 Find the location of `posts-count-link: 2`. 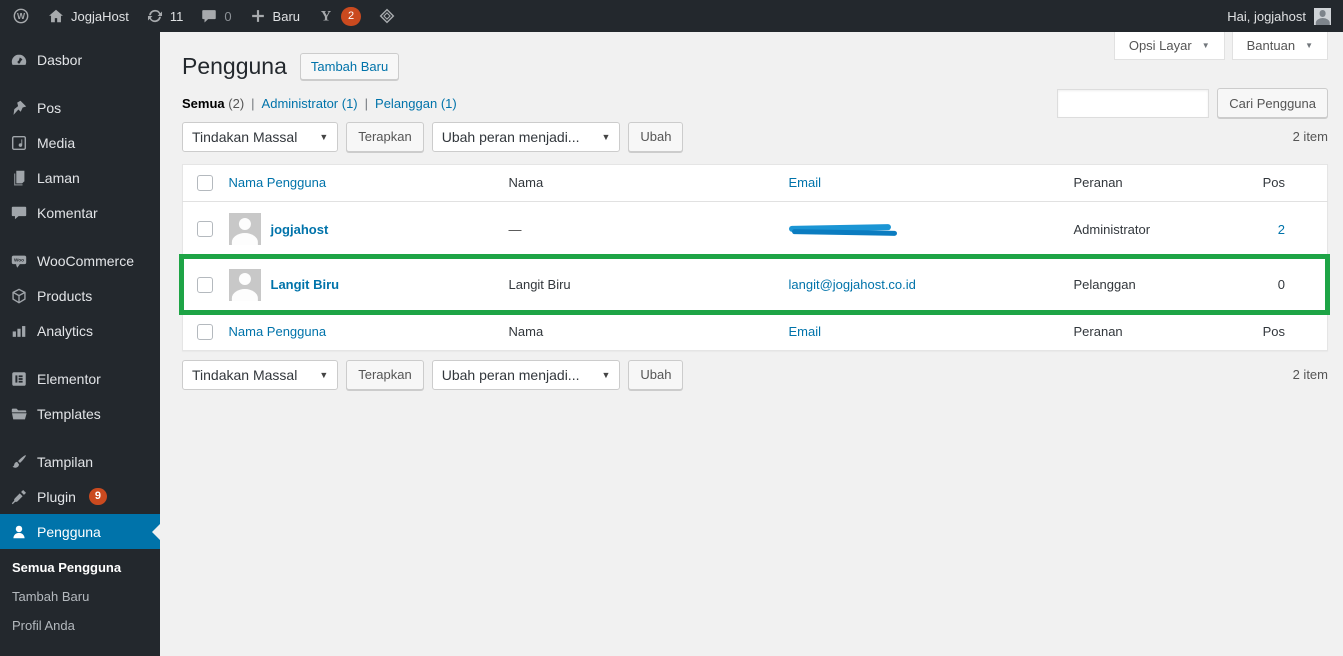

posts-count-link: 2 is located at coordinates (1281, 229).